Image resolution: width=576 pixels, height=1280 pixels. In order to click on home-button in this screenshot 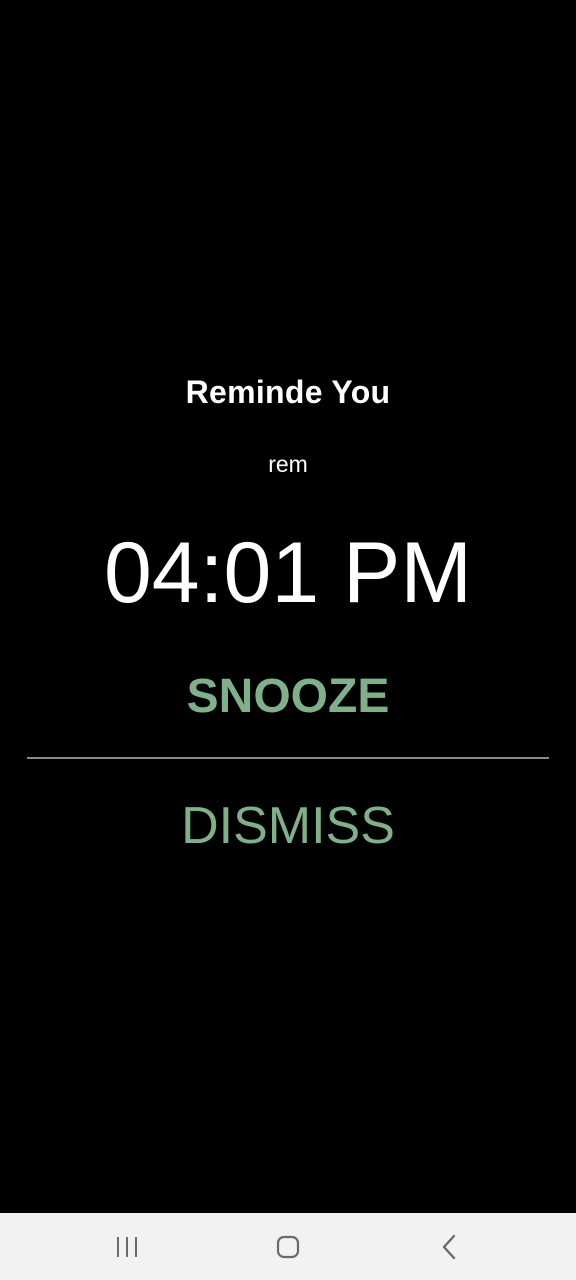, I will do `click(288, 1246)`.